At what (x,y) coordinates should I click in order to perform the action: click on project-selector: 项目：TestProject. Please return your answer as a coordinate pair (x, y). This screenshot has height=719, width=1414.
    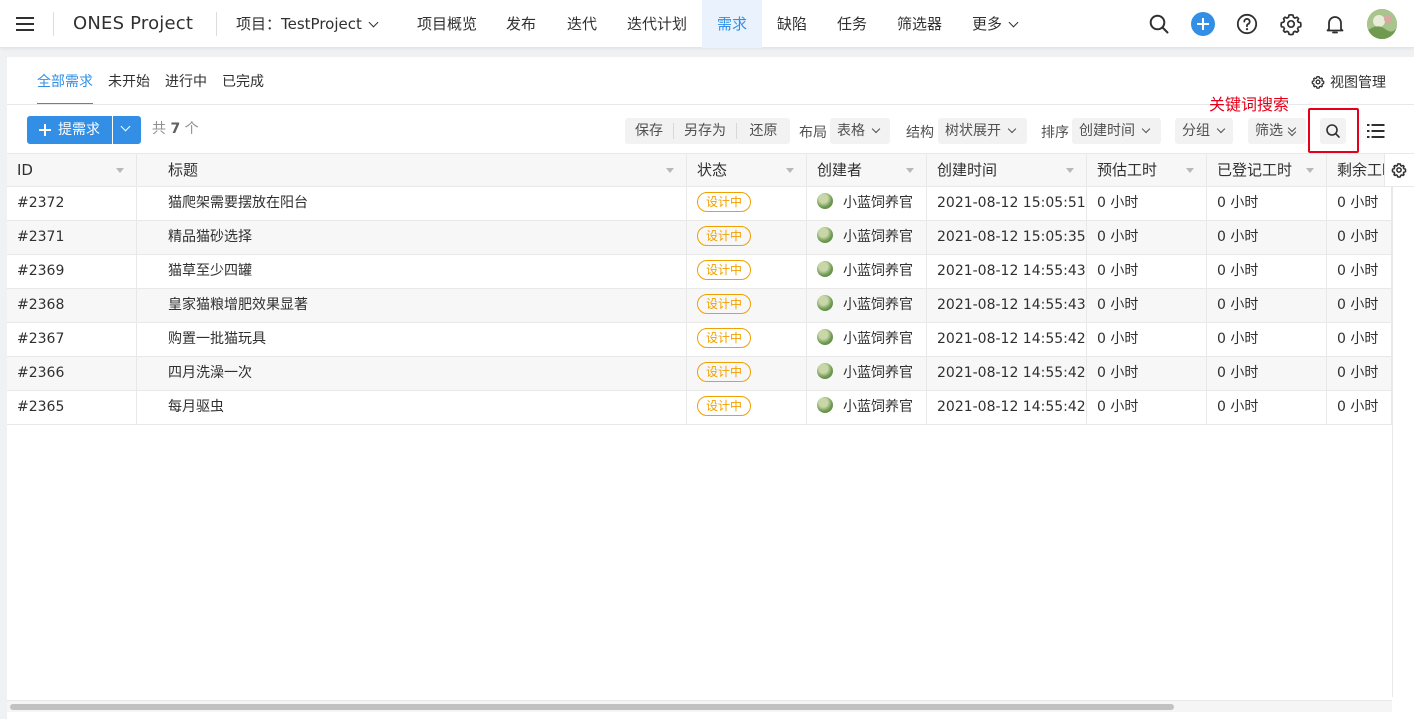
    Looking at the image, I should click on (307, 24).